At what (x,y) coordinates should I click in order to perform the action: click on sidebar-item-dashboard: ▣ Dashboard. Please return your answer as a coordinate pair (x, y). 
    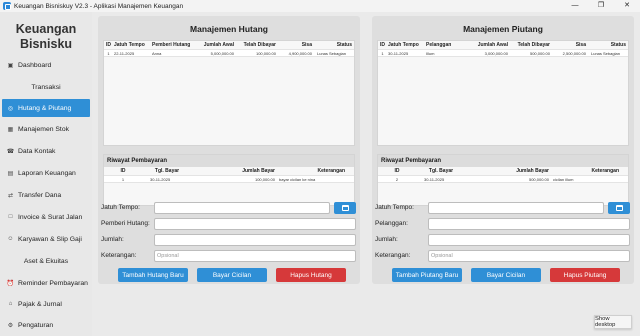
    Looking at the image, I should click on (46, 65).